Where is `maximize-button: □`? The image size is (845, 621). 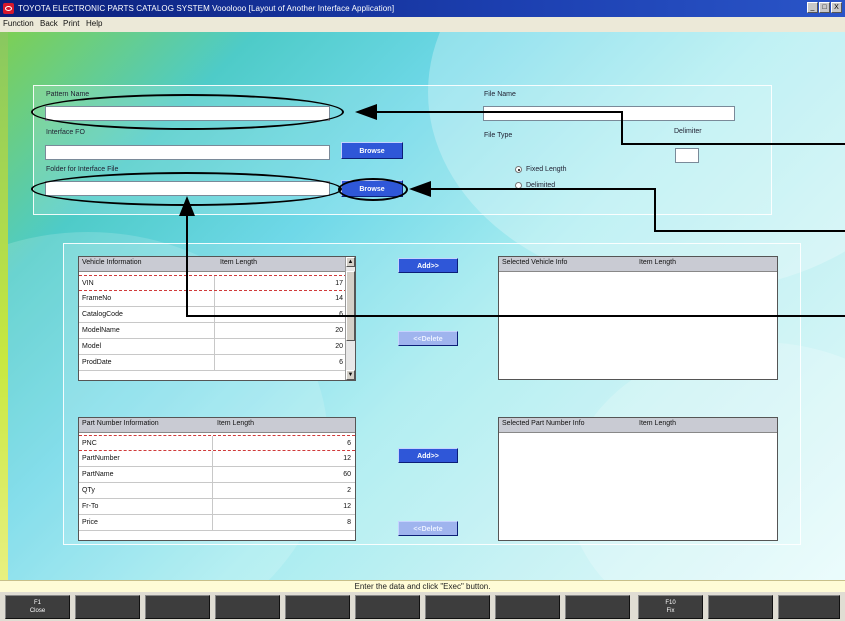 maximize-button: □ is located at coordinates (824, 7).